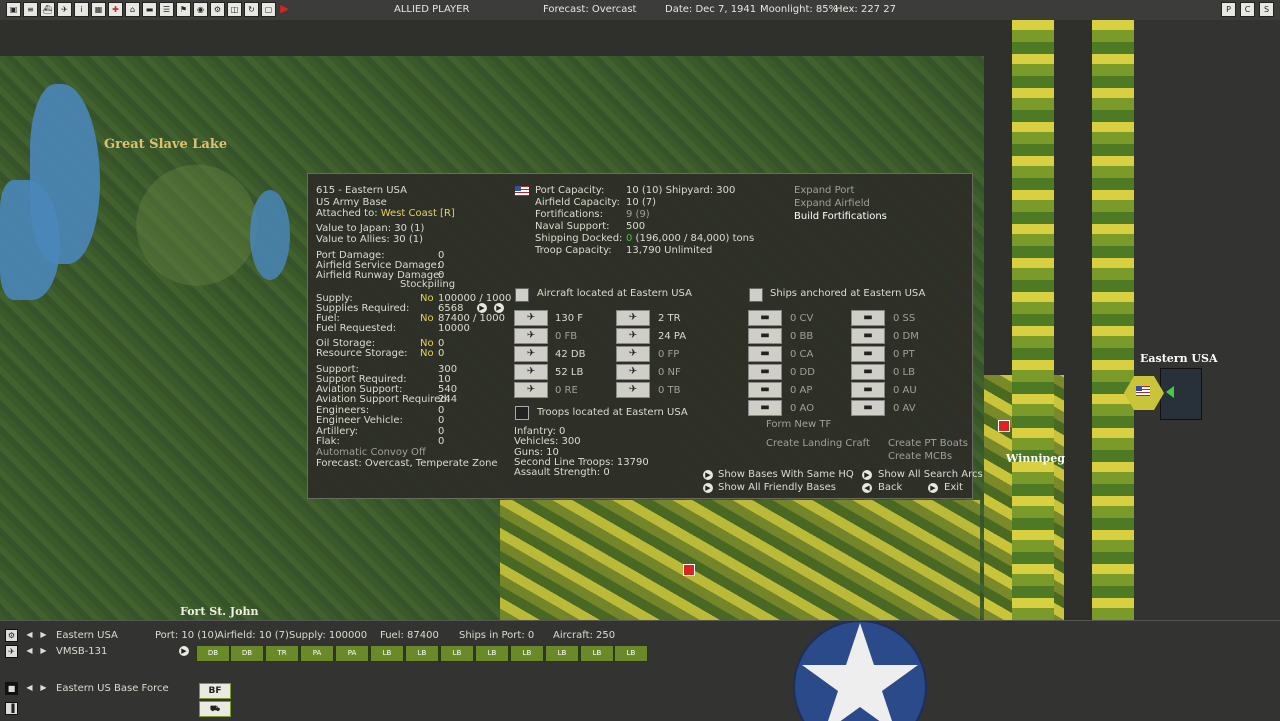 This screenshot has width=1280, height=721. I want to click on troops-icon, so click(522, 413).